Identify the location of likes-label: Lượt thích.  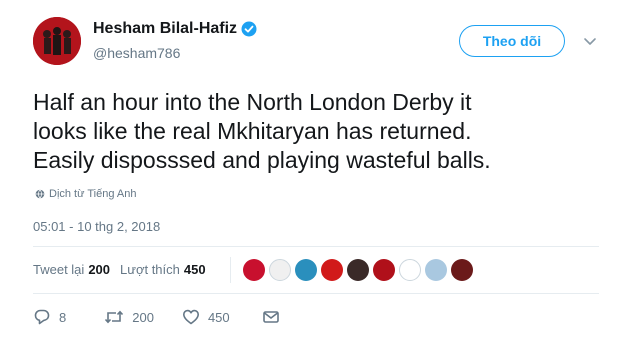
(150, 269).